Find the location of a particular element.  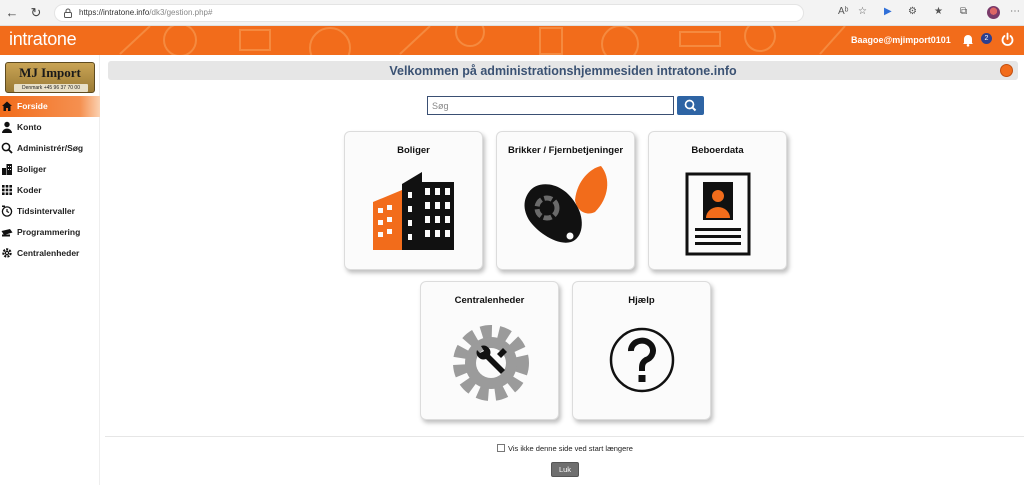

brand-logo: intratone is located at coordinates (43, 39).